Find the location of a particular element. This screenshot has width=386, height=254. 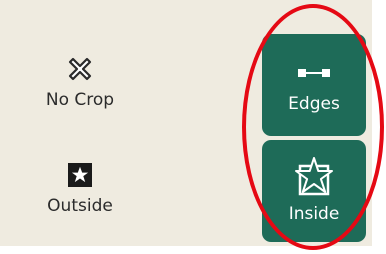

star-inside-icon is located at coordinates (314, 177).